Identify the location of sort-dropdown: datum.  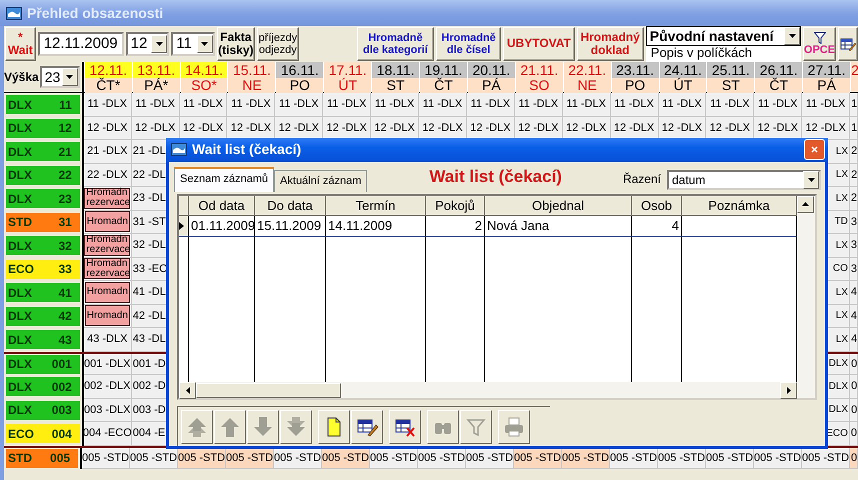
(744, 180).